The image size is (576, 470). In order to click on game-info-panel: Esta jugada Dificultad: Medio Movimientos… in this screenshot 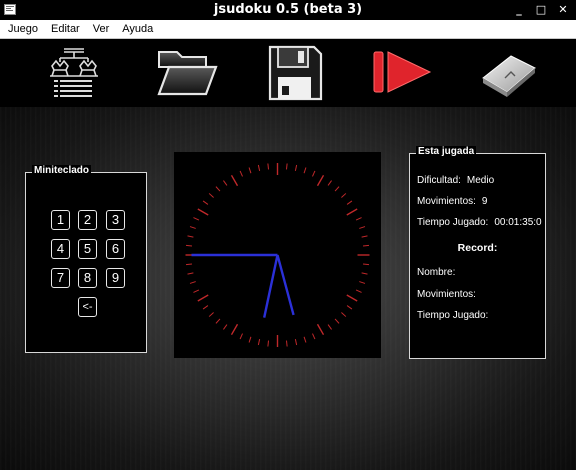, I will do `click(477, 252)`.